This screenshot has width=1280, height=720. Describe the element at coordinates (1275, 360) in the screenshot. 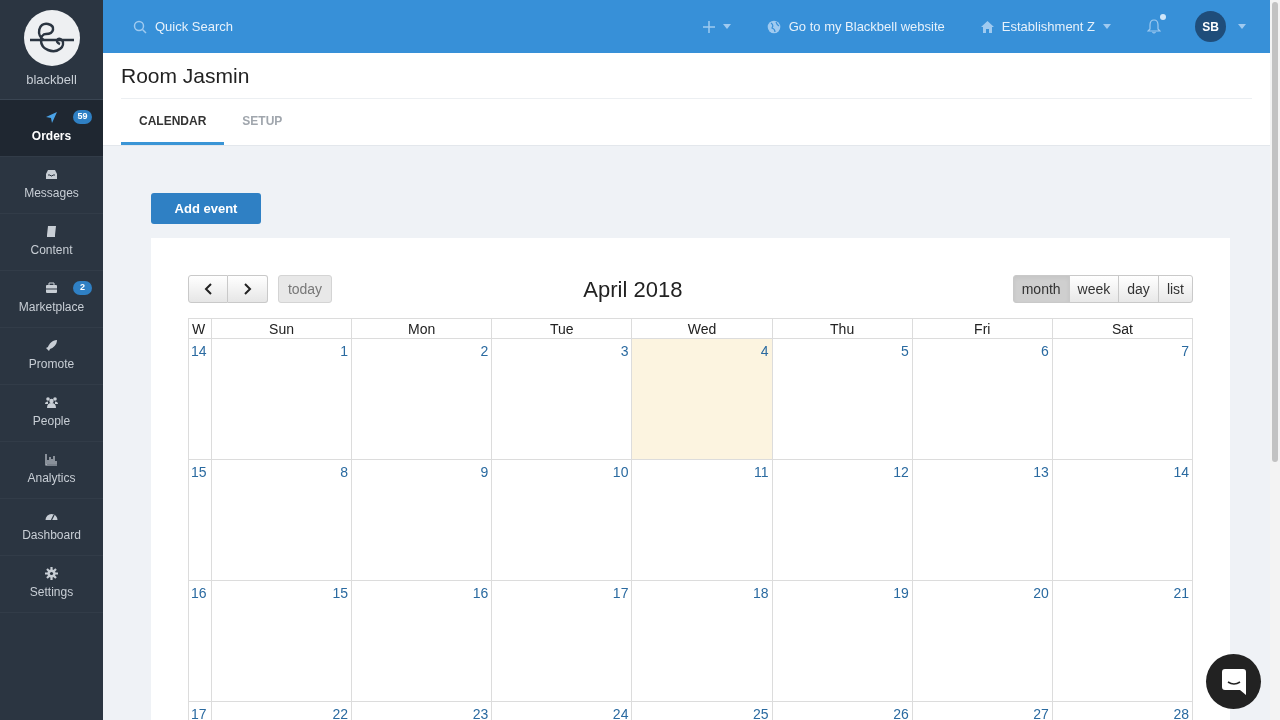

I see `scrollbar` at that location.